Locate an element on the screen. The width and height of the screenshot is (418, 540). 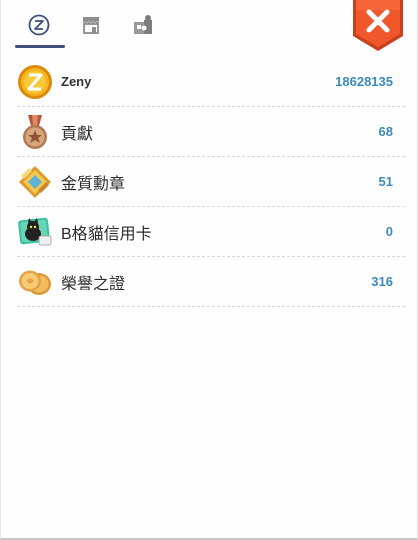
currency-row-honor: 榮譽之證 316 is located at coordinates (211, 282).